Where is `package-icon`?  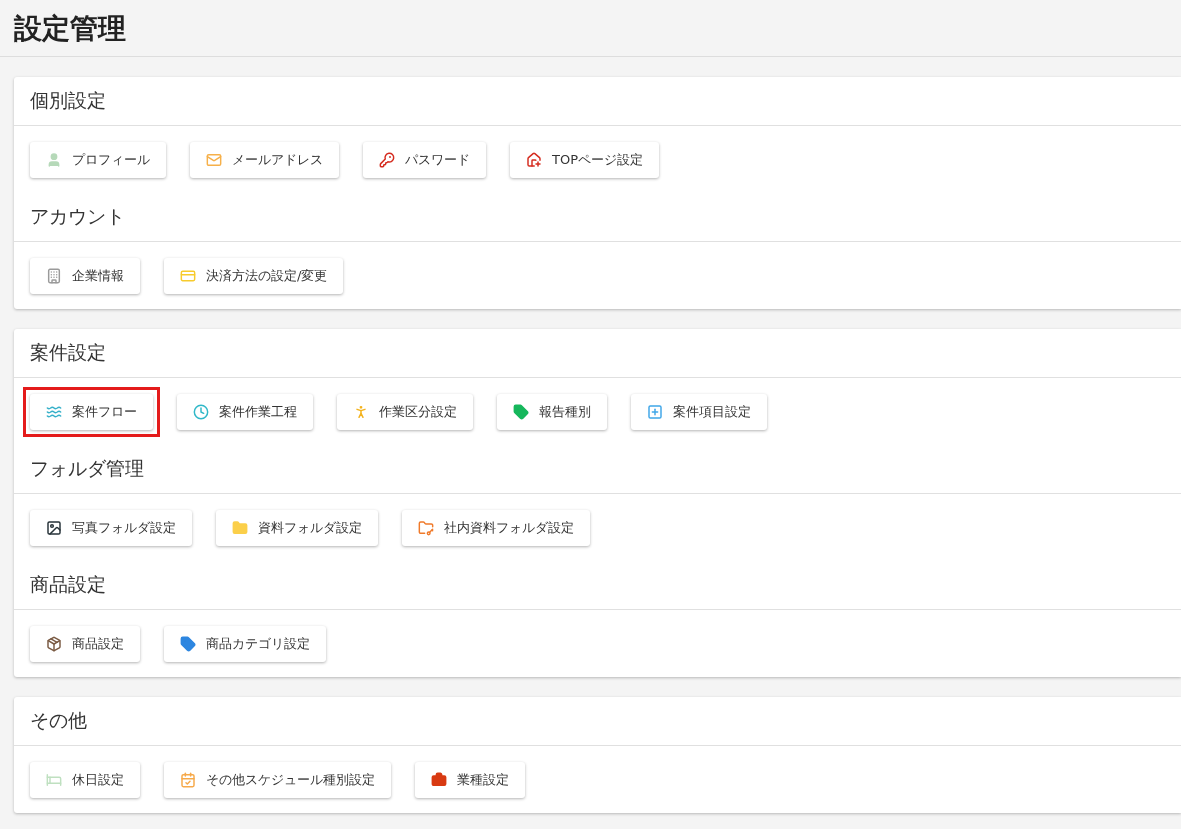 package-icon is located at coordinates (54, 644).